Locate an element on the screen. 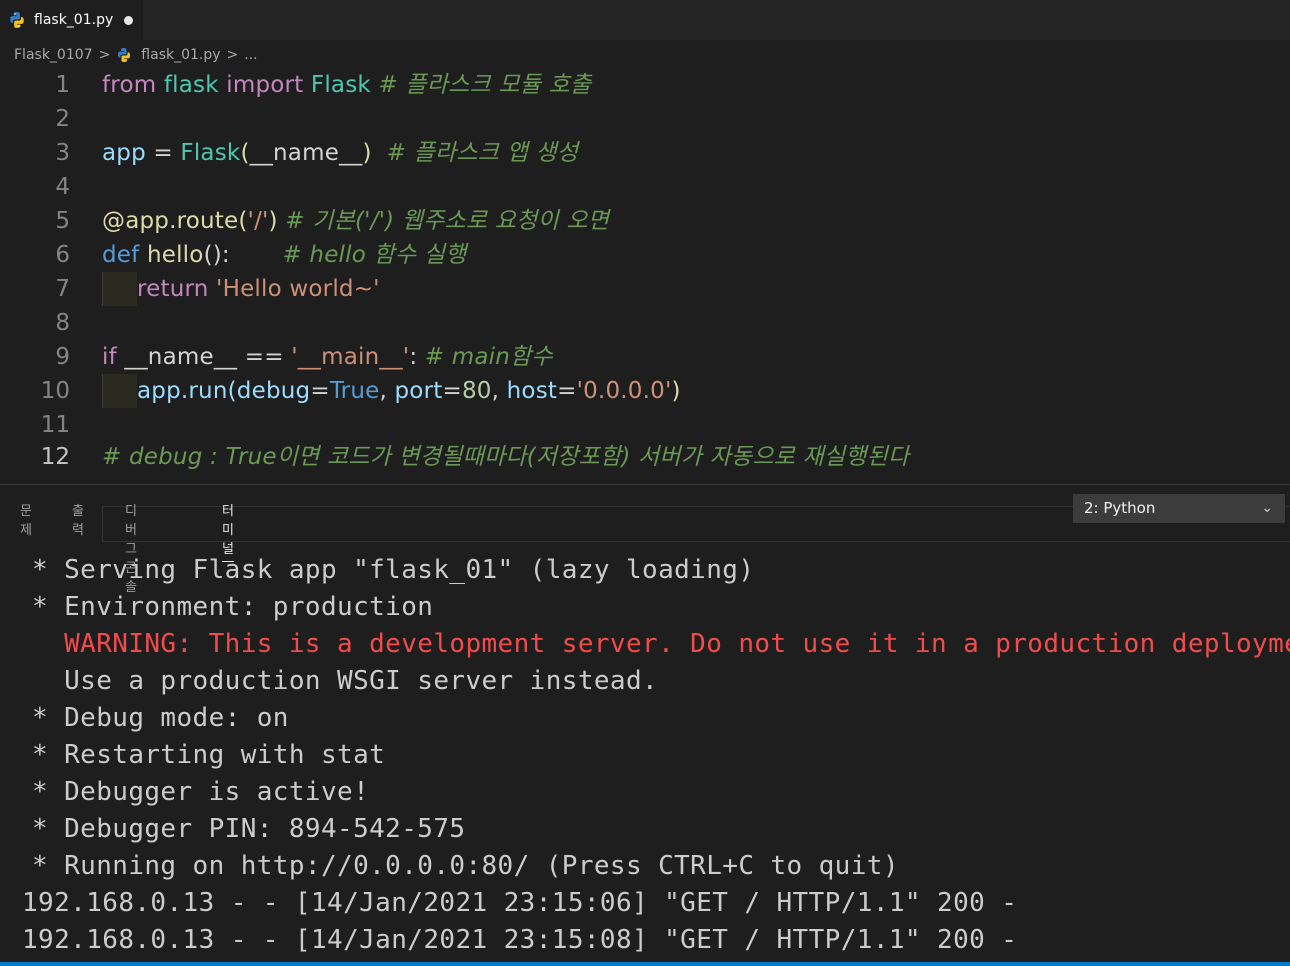 This screenshot has width=1290, height=966. terminal-line: * Debugger PIN: 894-542-575 is located at coordinates (249, 829).